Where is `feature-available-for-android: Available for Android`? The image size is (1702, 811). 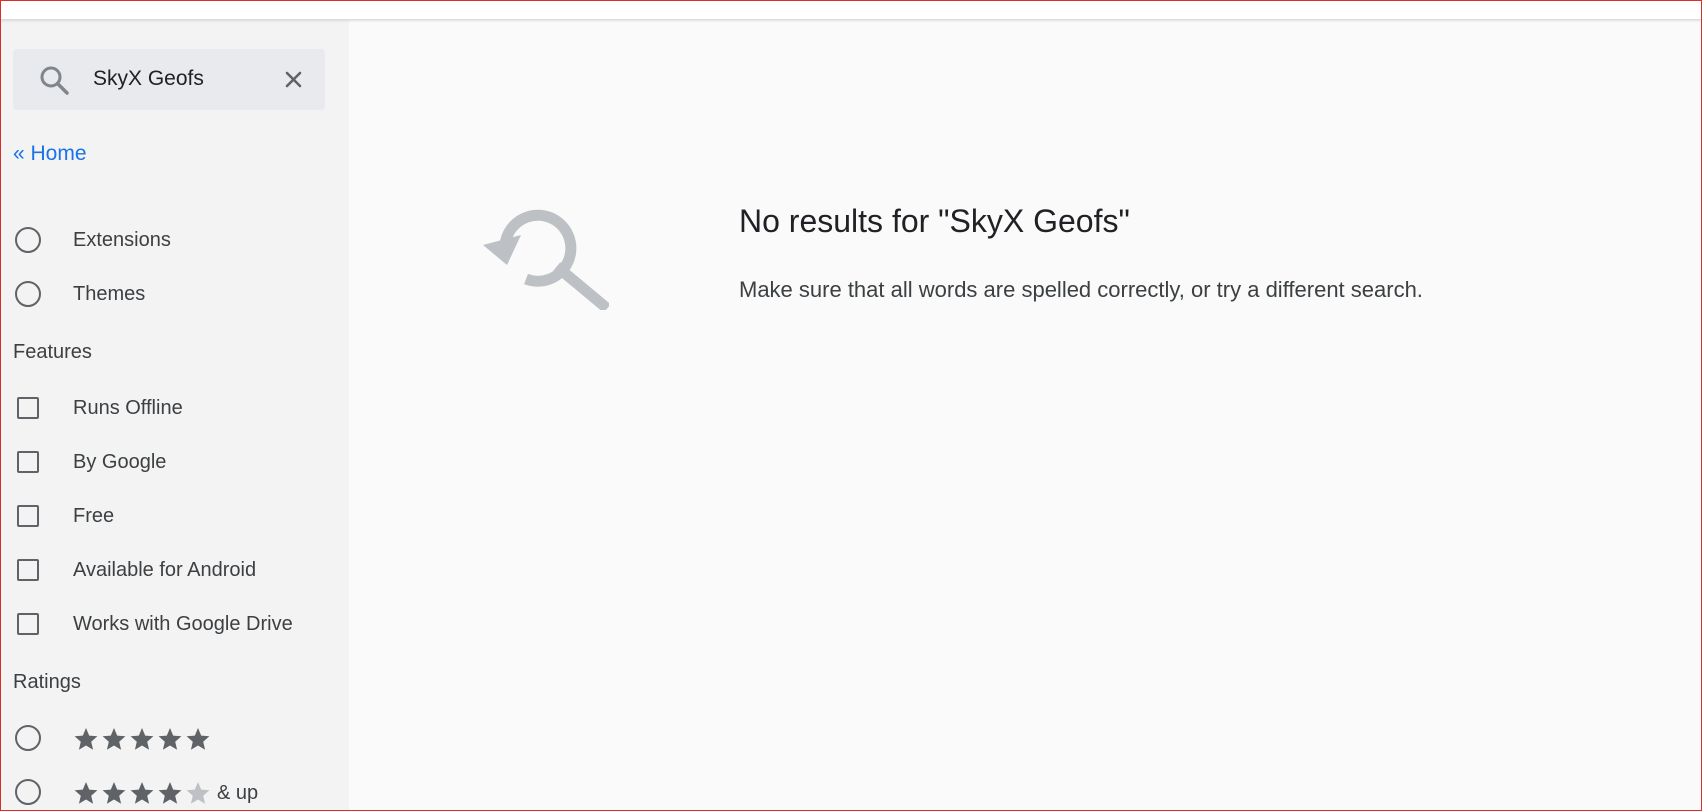
feature-available-for-android: Available for Android is located at coordinates (173, 570).